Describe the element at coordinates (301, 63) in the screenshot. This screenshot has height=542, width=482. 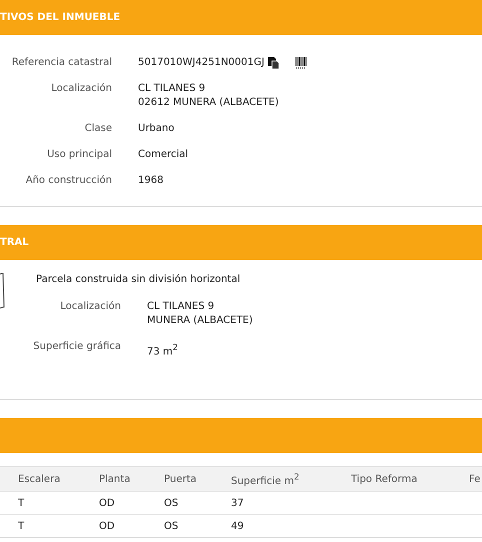
I see `barcode-icon` at that location.